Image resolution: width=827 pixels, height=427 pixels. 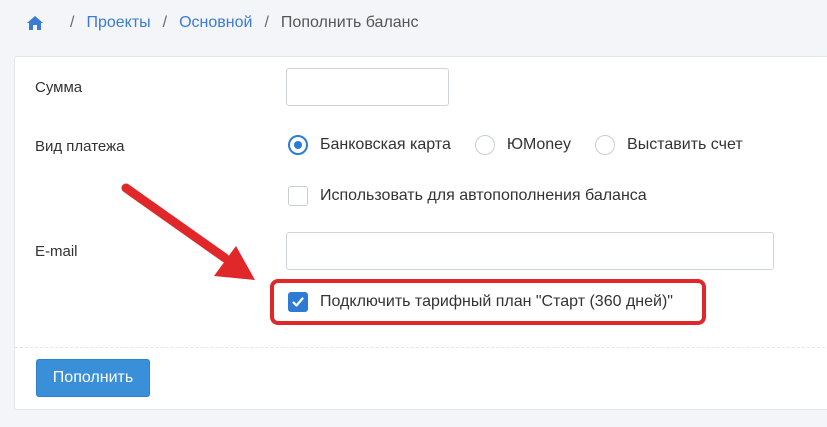 What do you see at coordinates (421, 347) in the screenshot?
I see `form-divider` at bounding box center [421, 347].